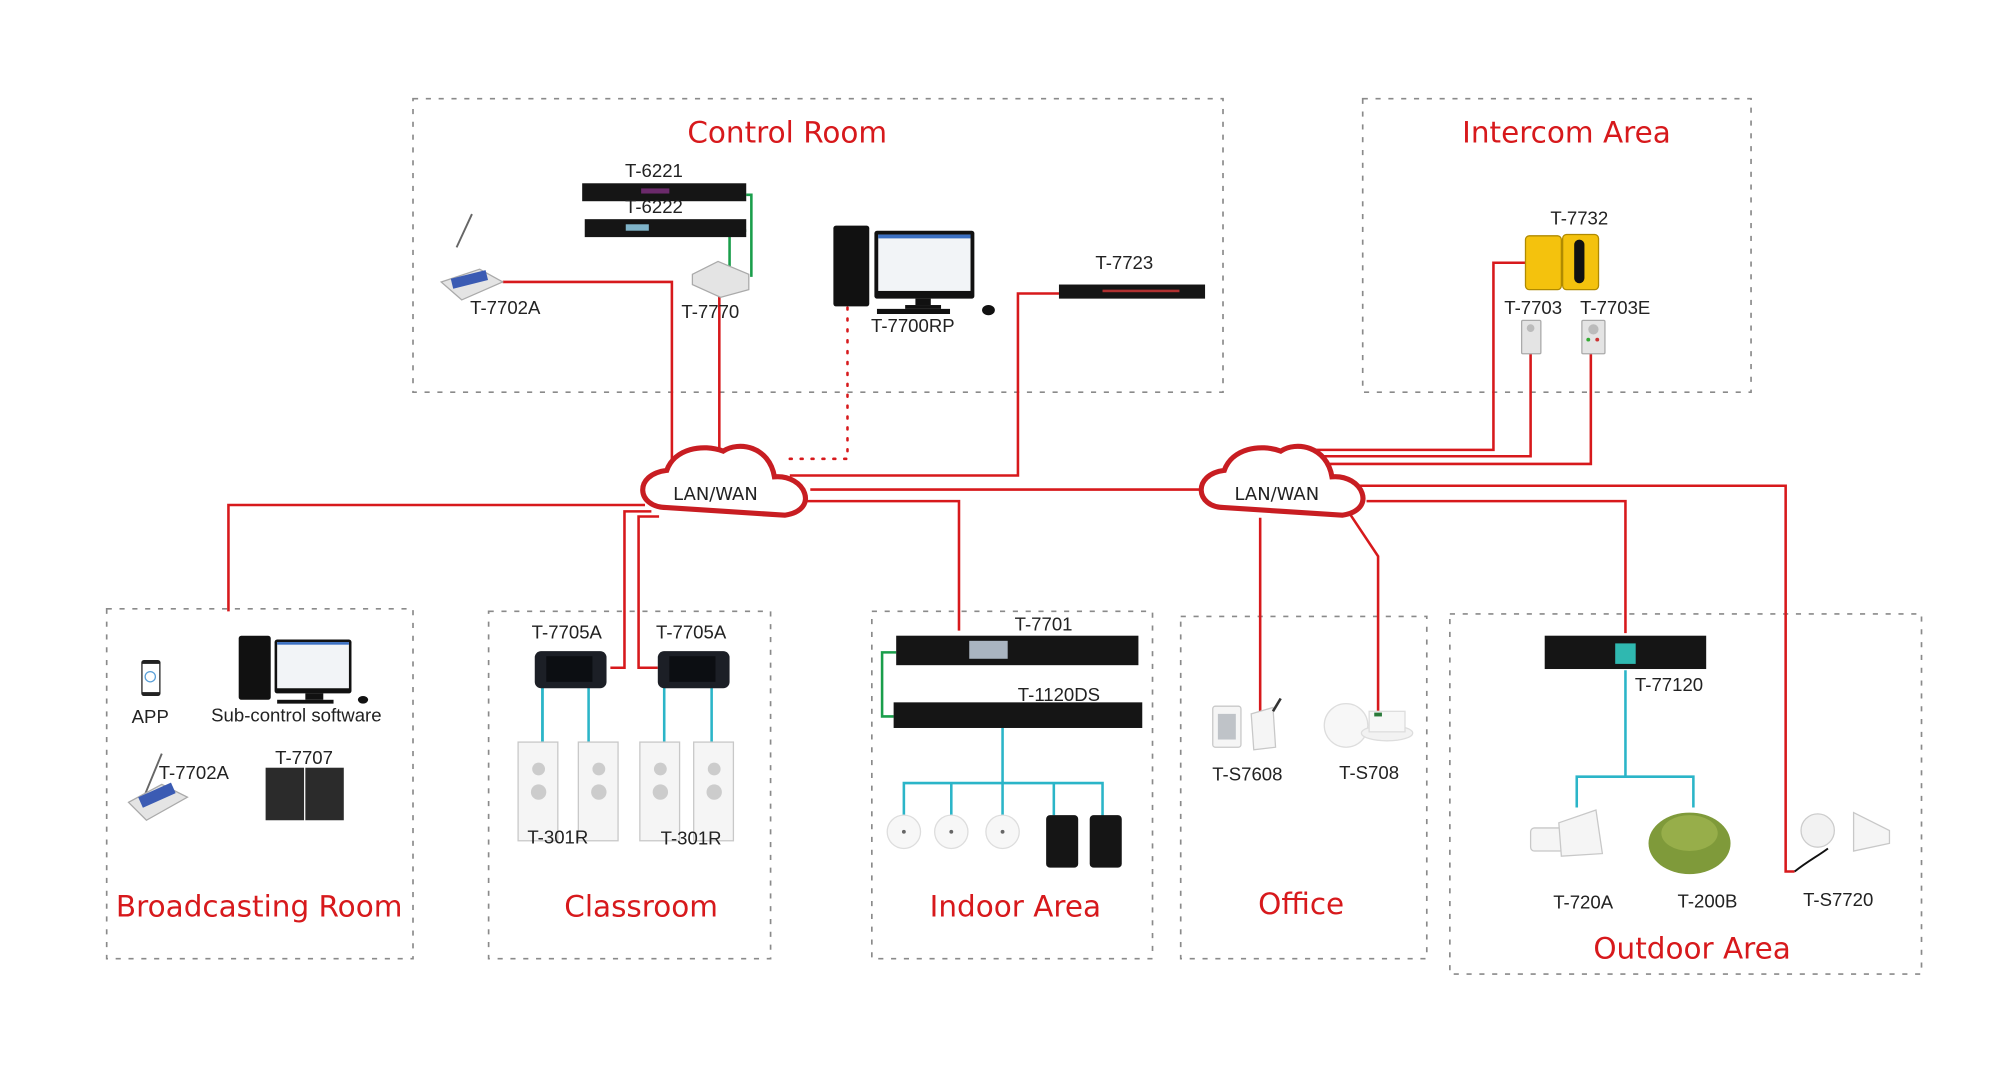  What do you see at coordinates (1368, 743) in the screenshot?
I see `device-ts708: T-S708` at bounding box center [1368, 743].